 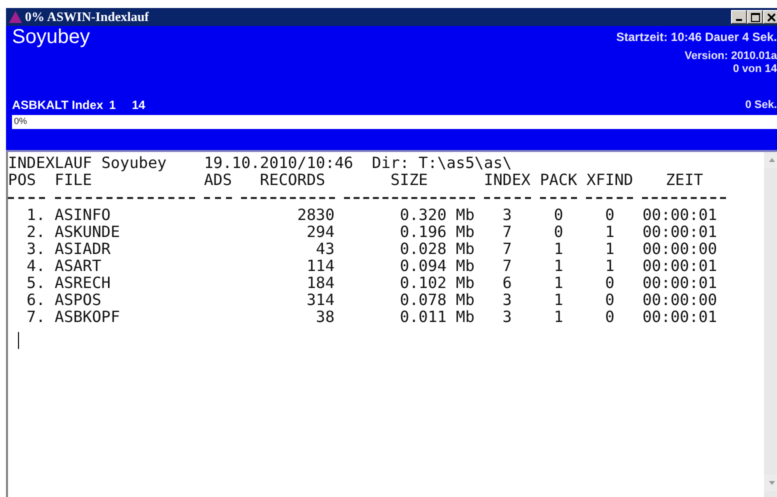 I want to click on minimize-button, so click(x=739, y=17).